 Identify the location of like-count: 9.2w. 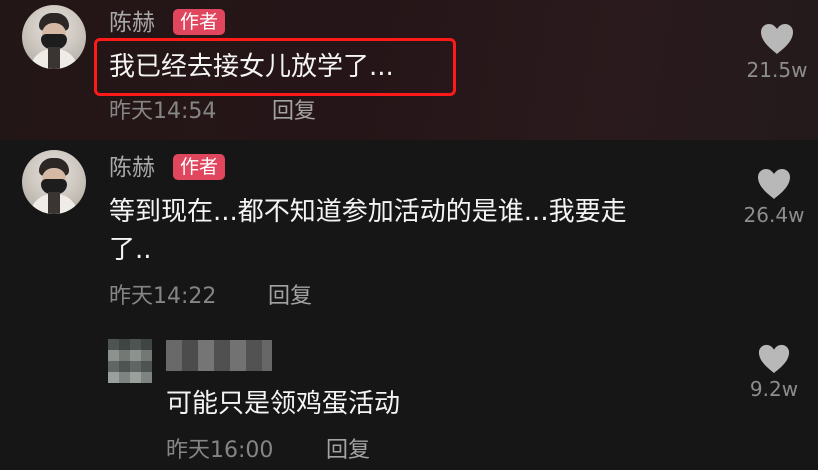
(774, 389).